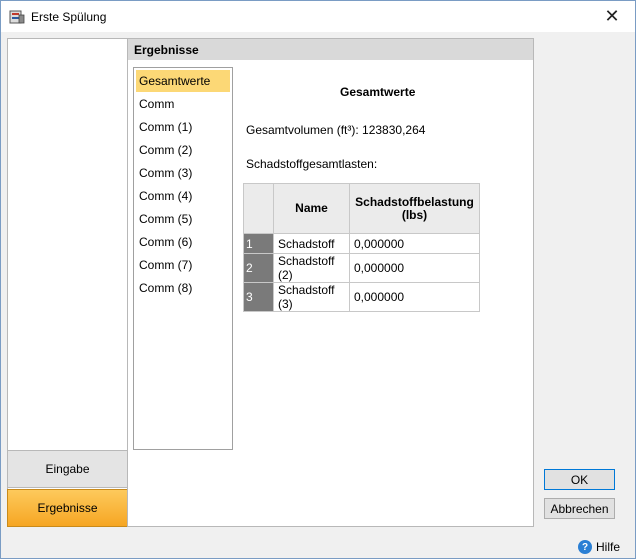 The height and width of the screenshot is (559, 636). I want to click on list-item: Comm (1), so click(183, 127).